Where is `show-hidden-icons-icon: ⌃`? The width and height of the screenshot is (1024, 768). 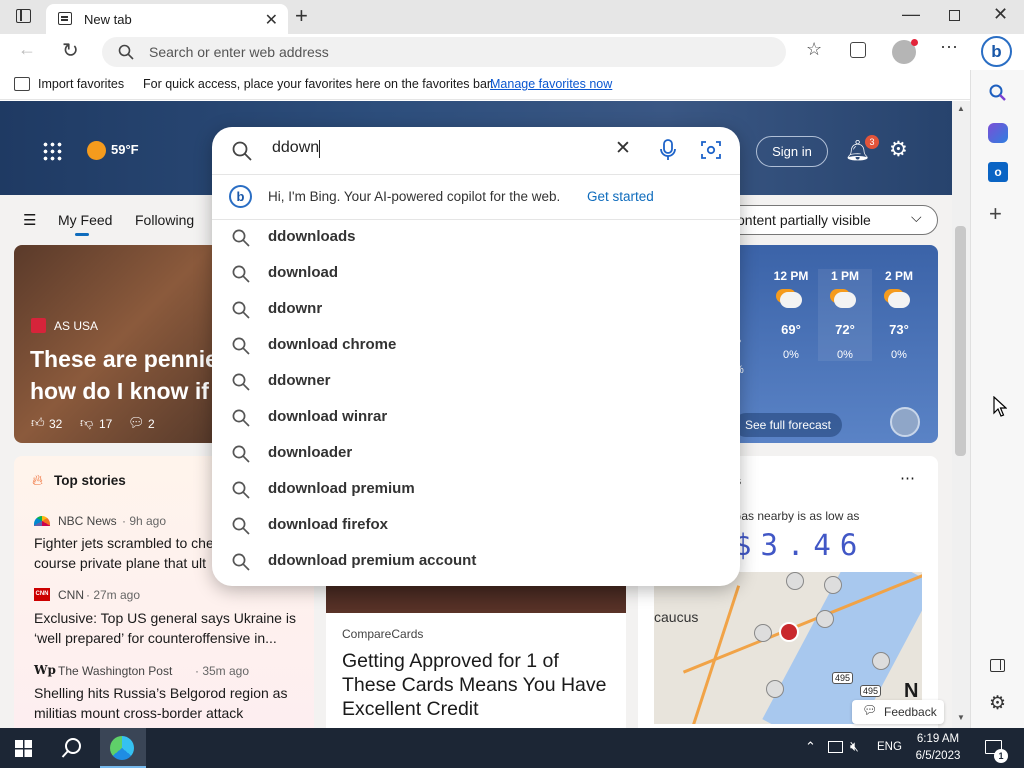
show-hidden-icons-icon: ⌃ is located at coordinates (810, 747).